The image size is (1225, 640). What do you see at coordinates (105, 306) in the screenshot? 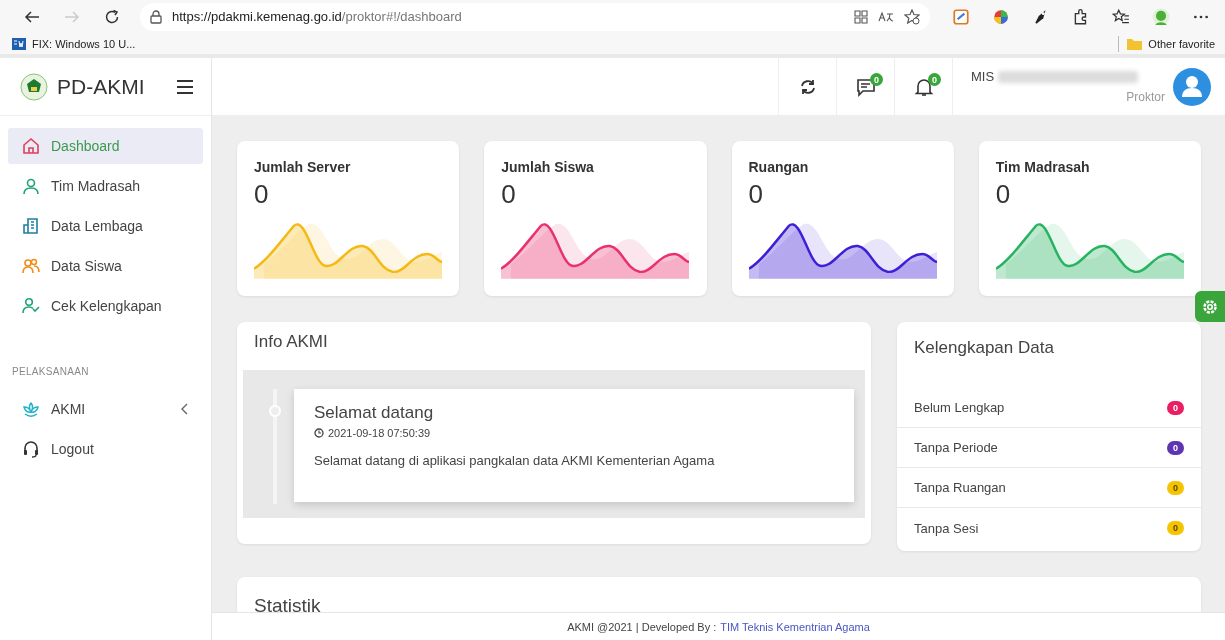
I see `sidebar-item: Cek Kelengkapan` at bounding box center [105, 306].